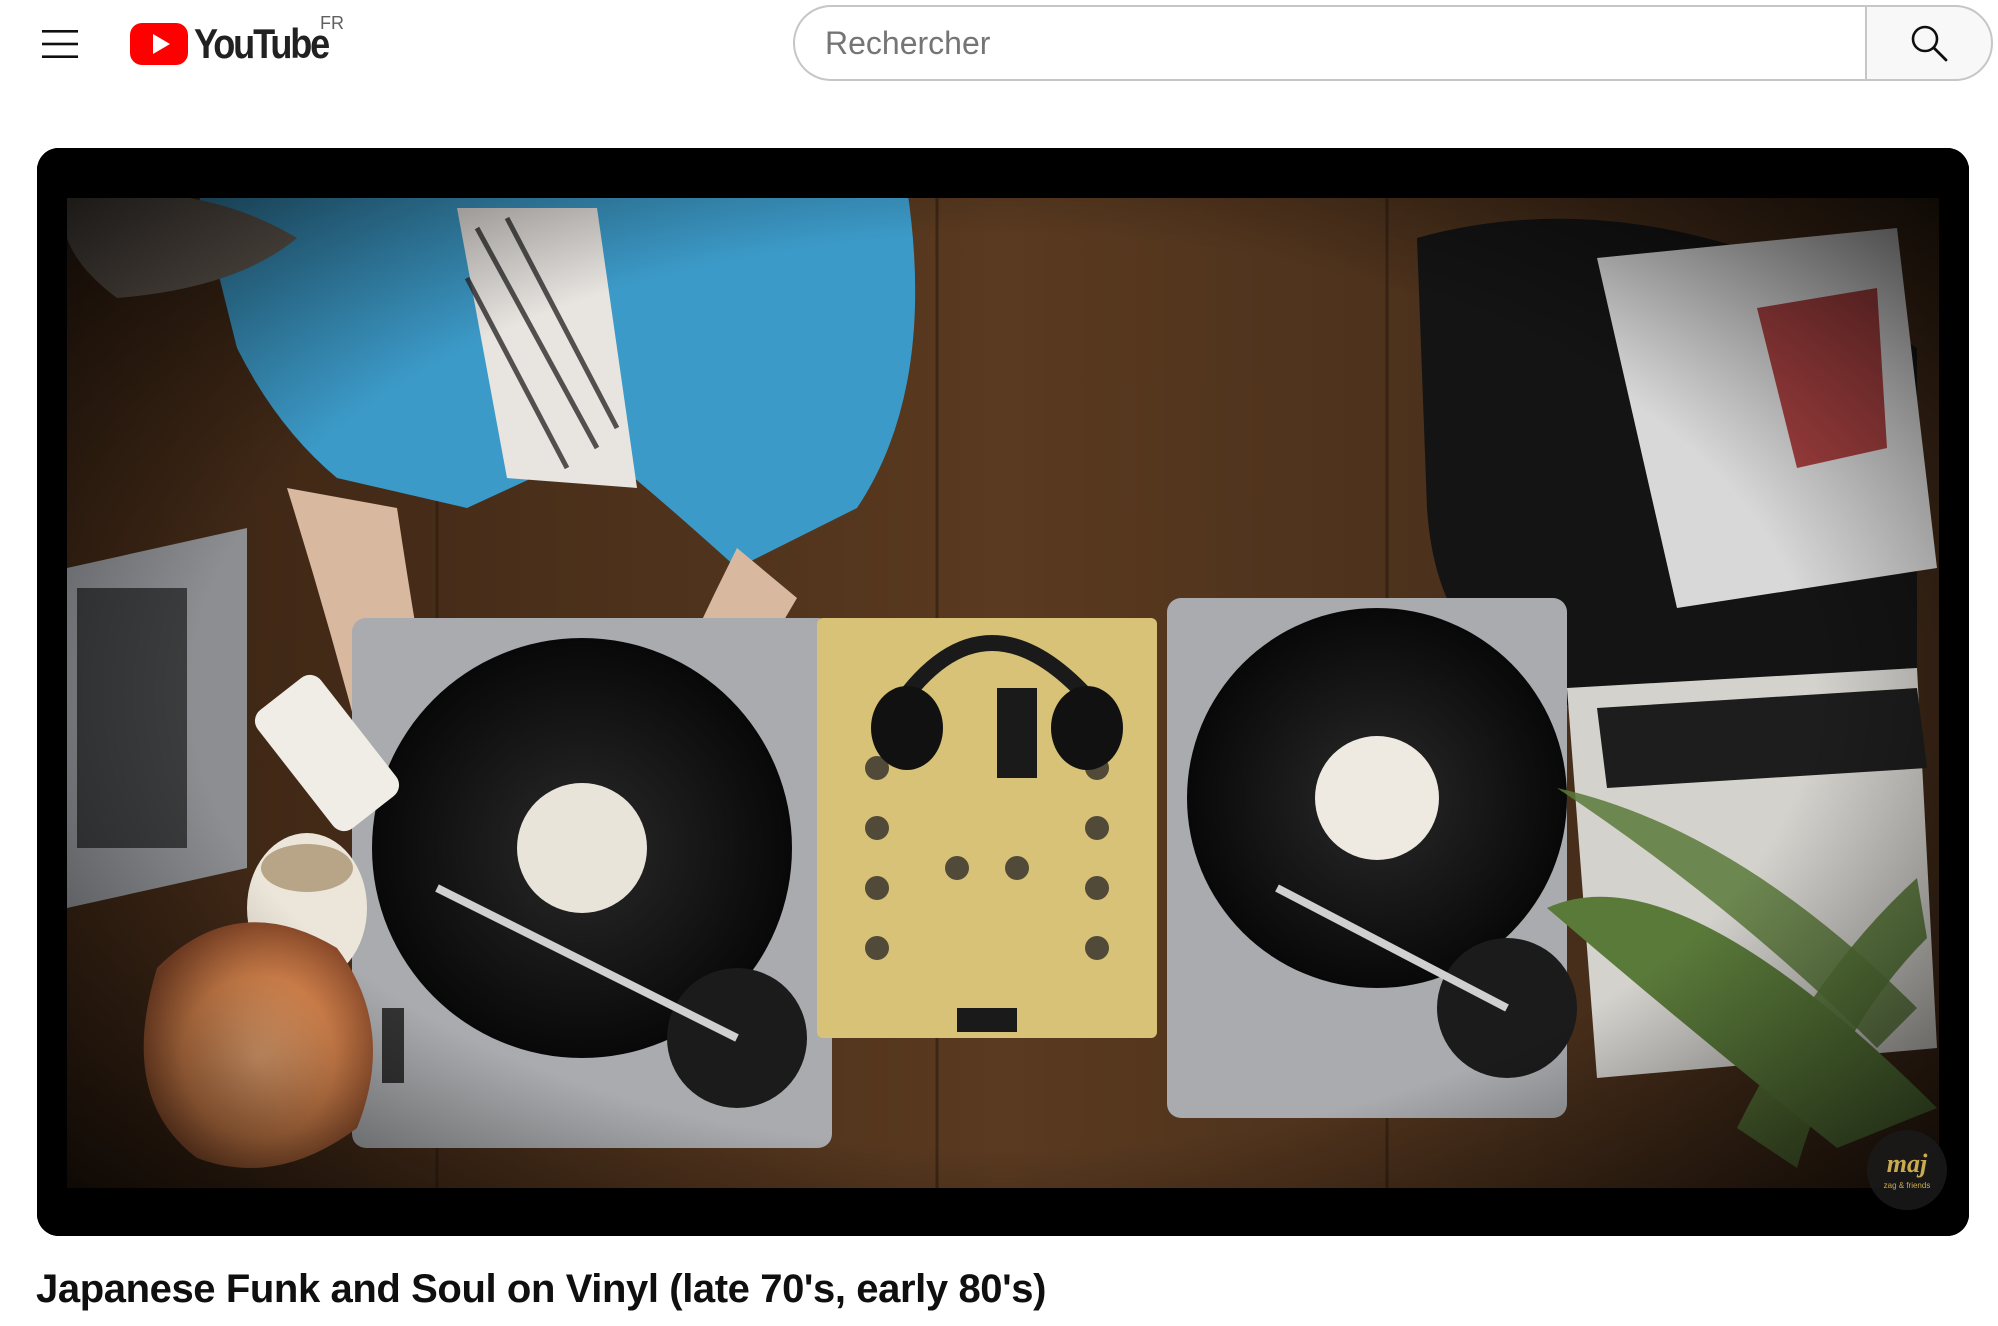  I want to click on channel-watermark: maj zag & friends, so click(1907, 1170).